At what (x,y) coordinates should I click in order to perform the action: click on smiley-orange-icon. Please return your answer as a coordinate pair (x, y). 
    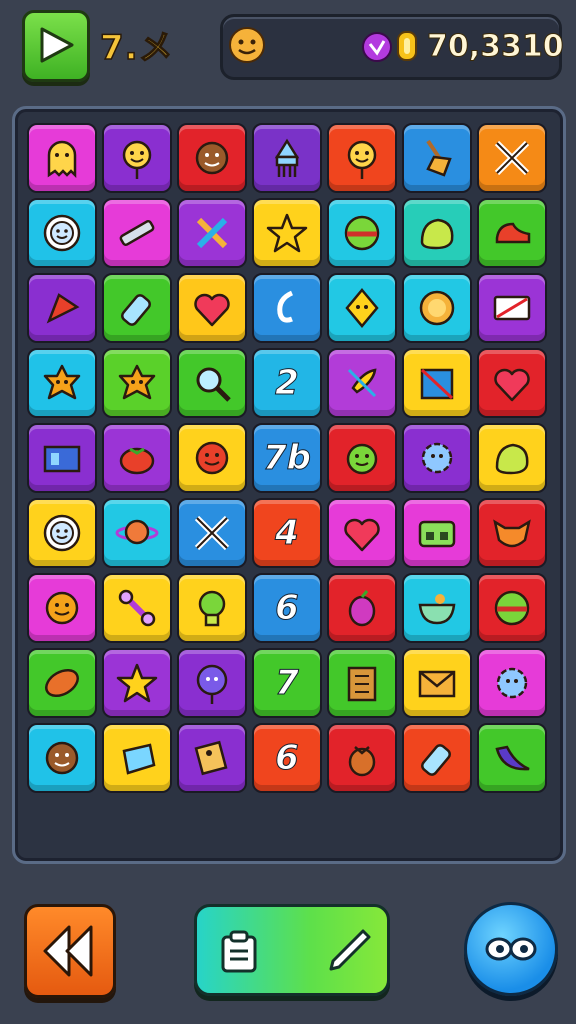
    Looking at the image, I should click on (62, 608).